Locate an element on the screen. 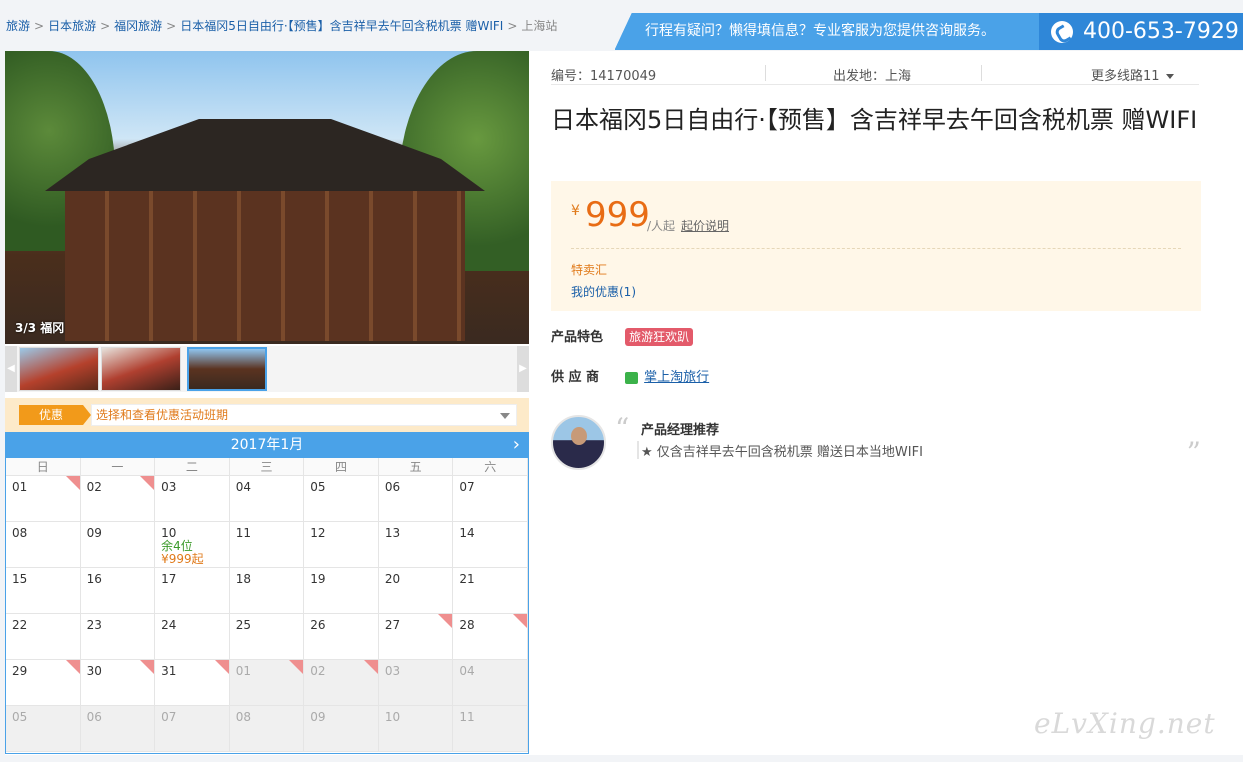 The height and width of the screenshot is (762, 1243). calendar-day-number: 15 is located at coordinates (20, 579).